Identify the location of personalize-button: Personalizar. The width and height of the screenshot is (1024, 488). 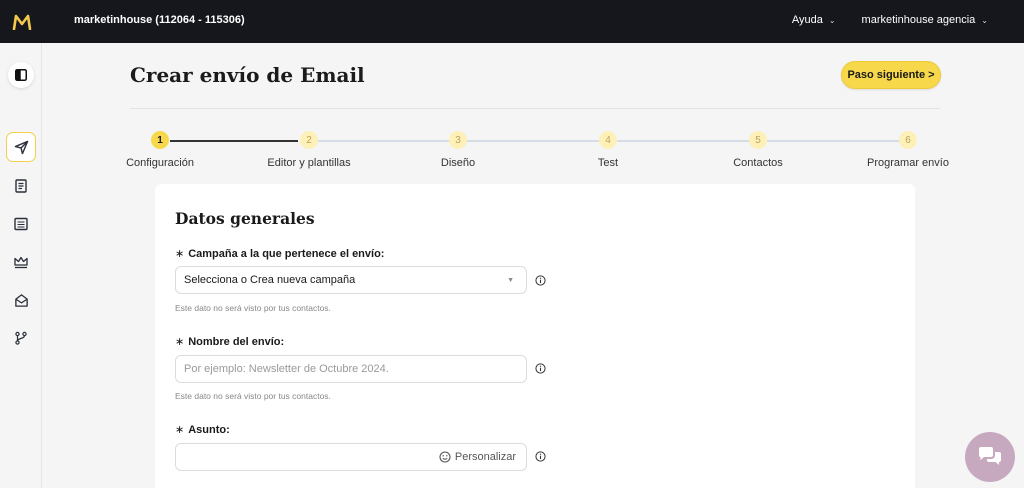
(477, 457).